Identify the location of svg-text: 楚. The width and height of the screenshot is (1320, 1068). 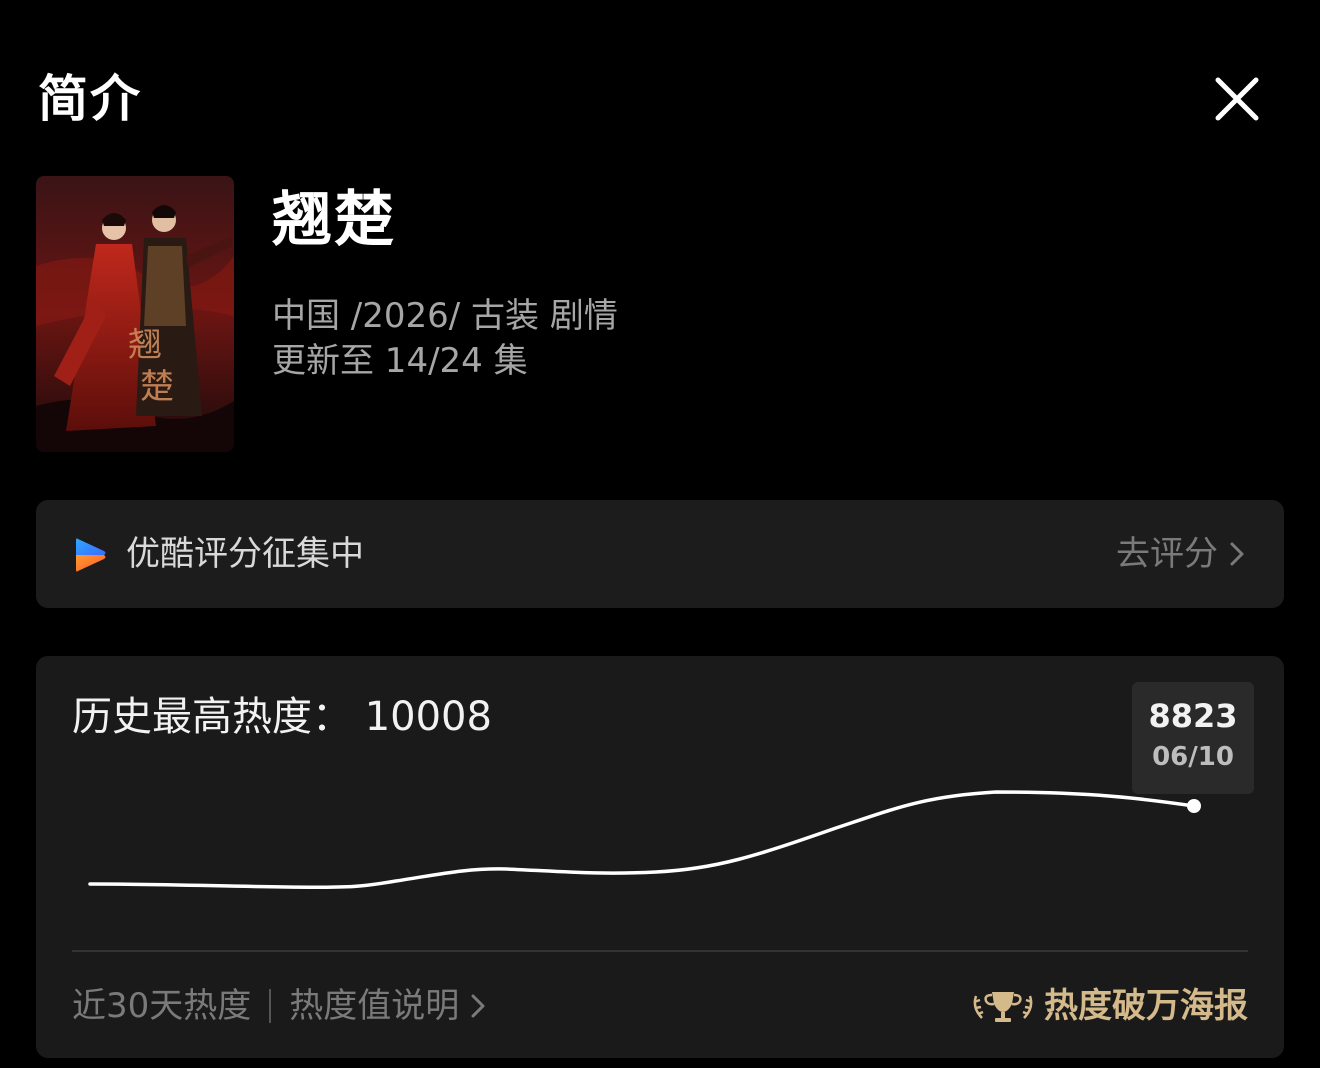
(157, 387).